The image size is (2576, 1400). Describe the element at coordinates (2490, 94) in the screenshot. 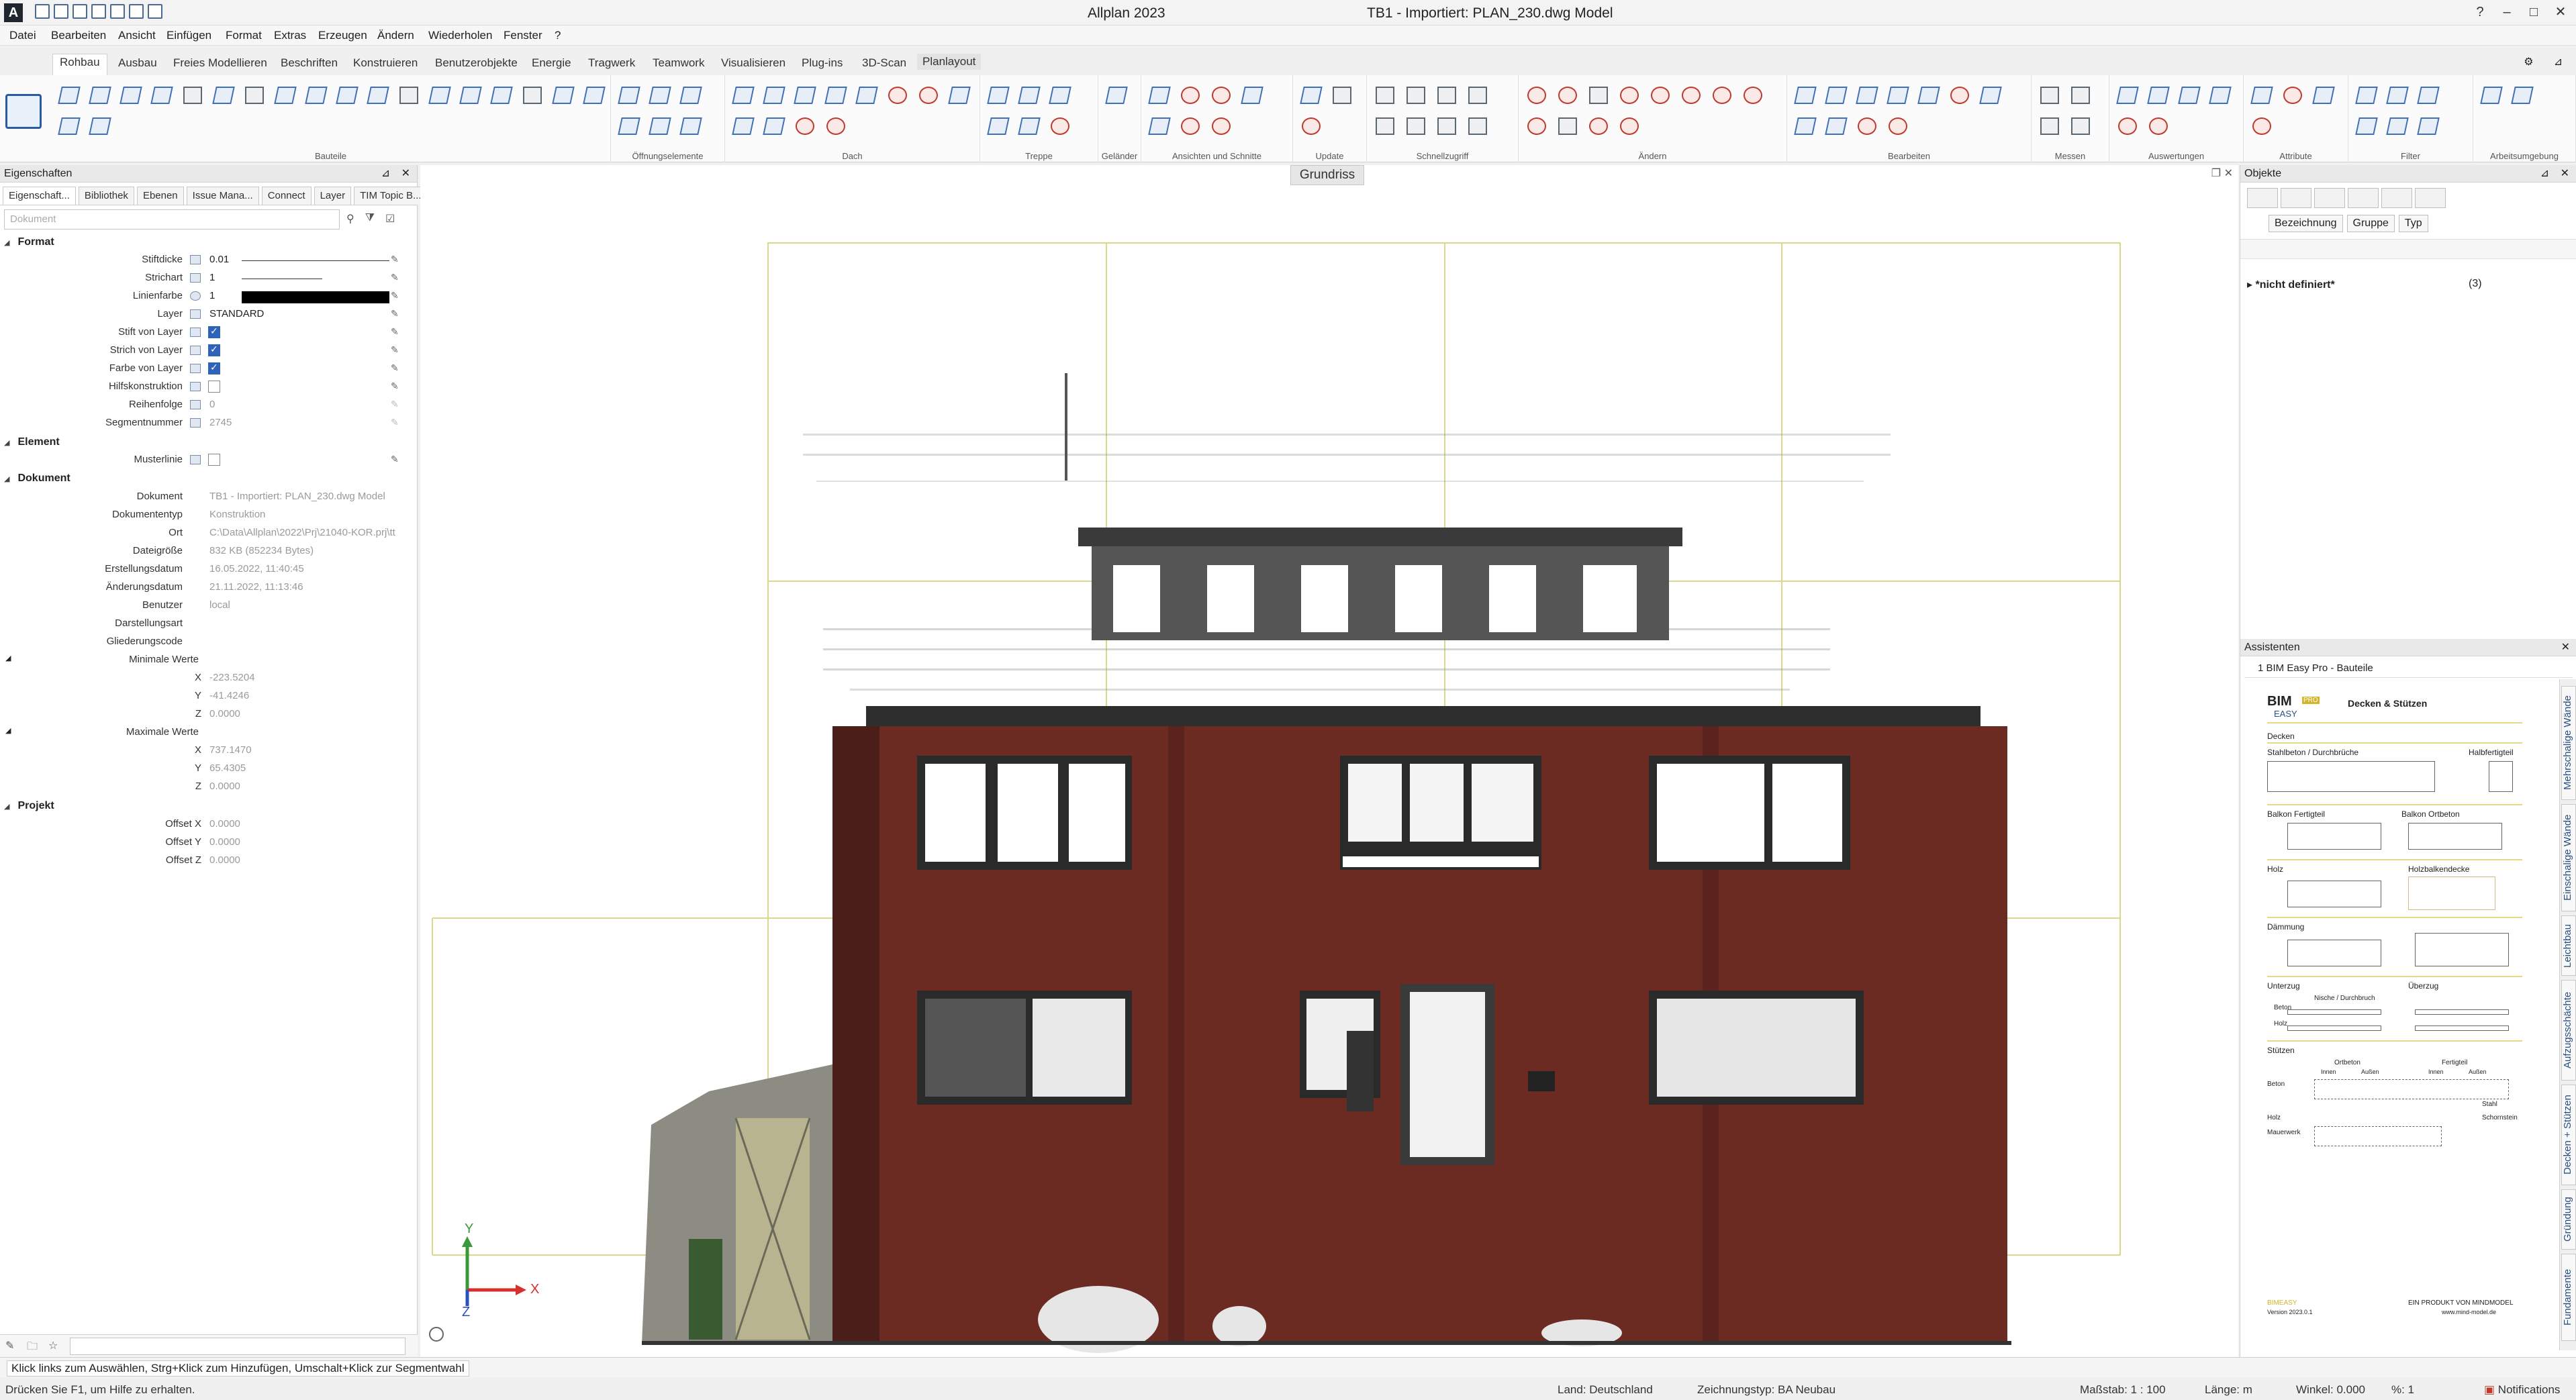

I see `workspace-icon` at that location.